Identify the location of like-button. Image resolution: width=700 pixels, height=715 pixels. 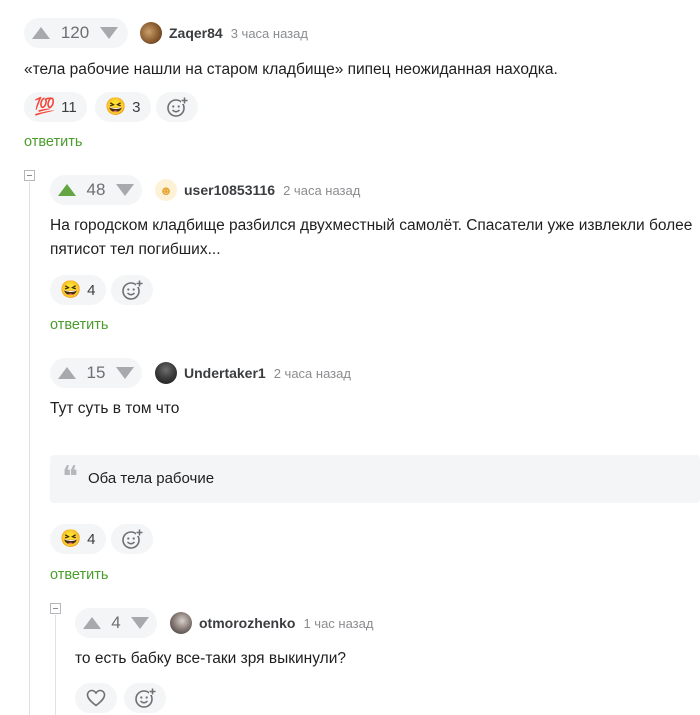
(96, 698).